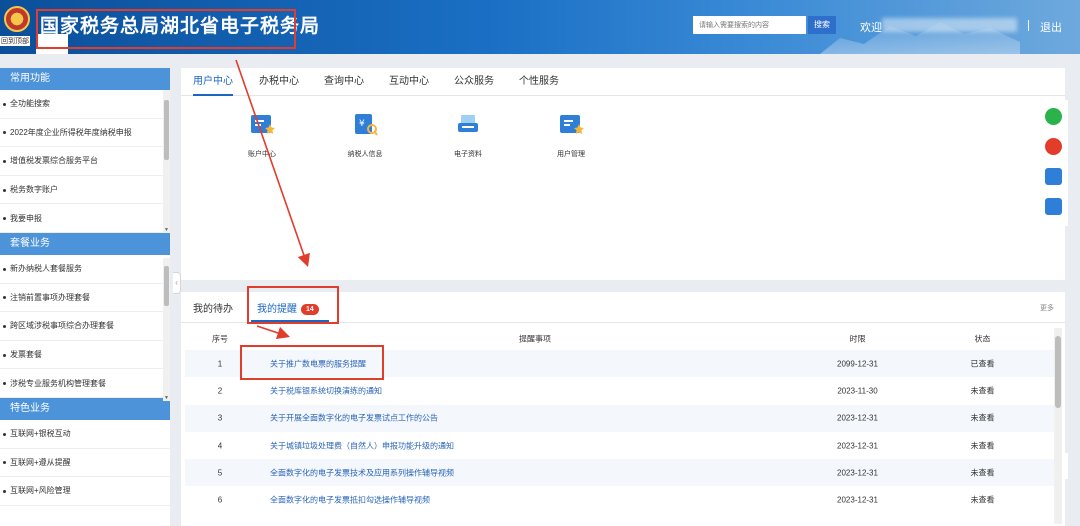  Describe the element at coordinates (344, 82) in the screenshot. I see `tab-query-center: 查询中心` at that location.